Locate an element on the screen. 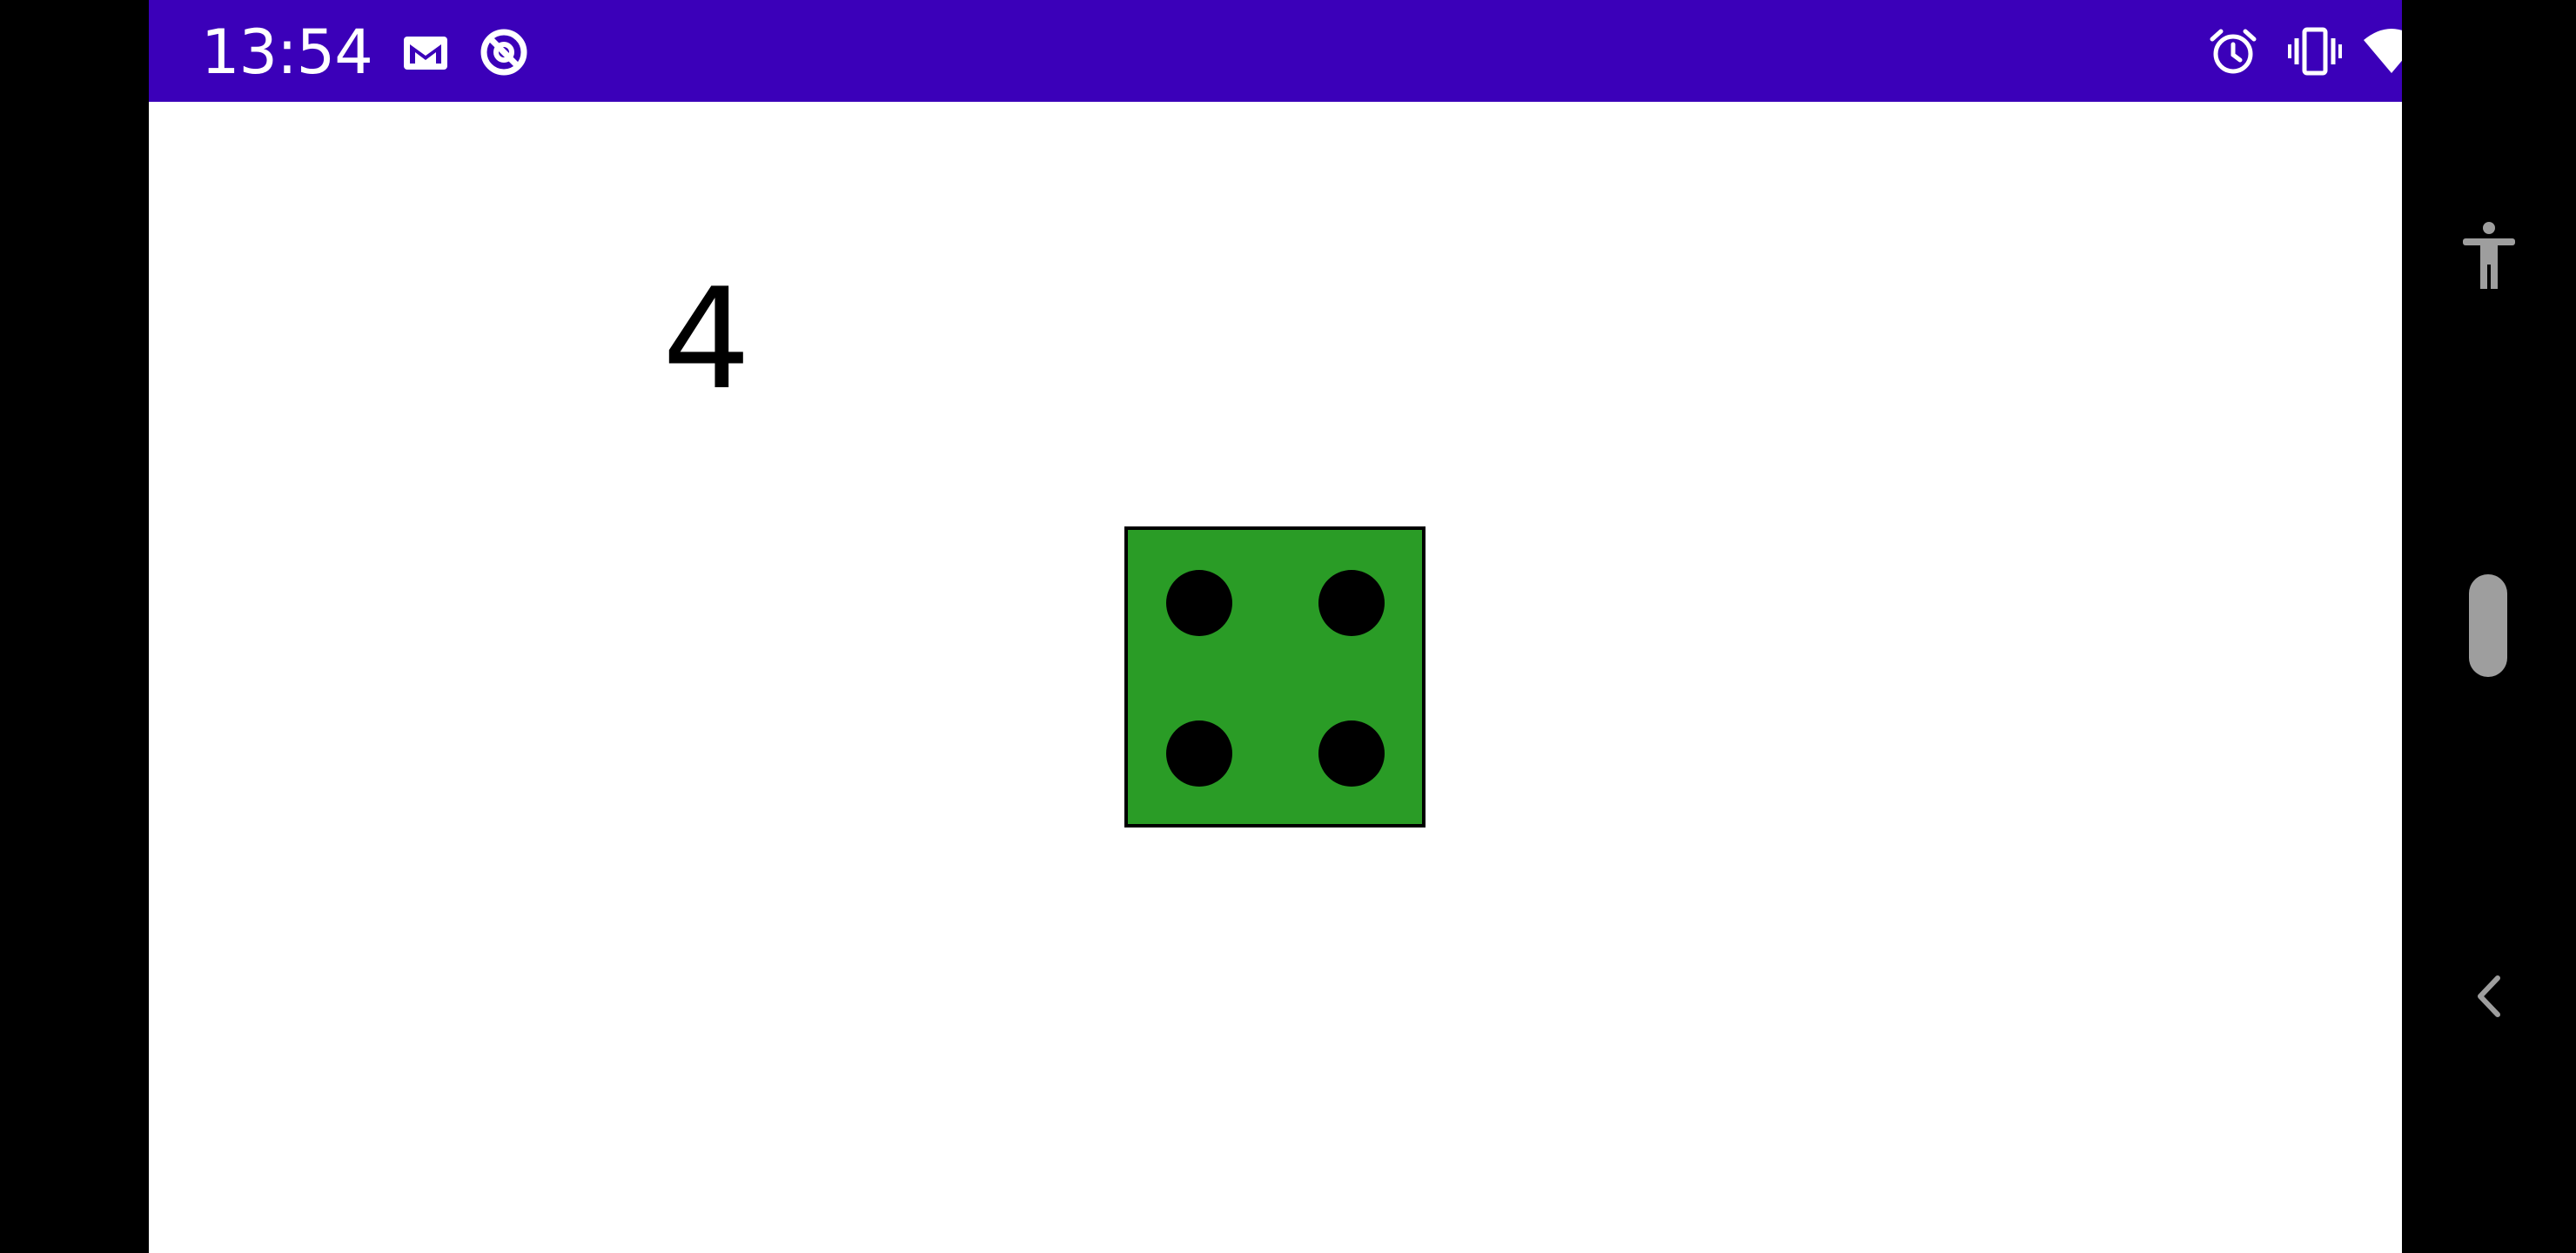  navigation-bar is located at coordinates (2489, 626).